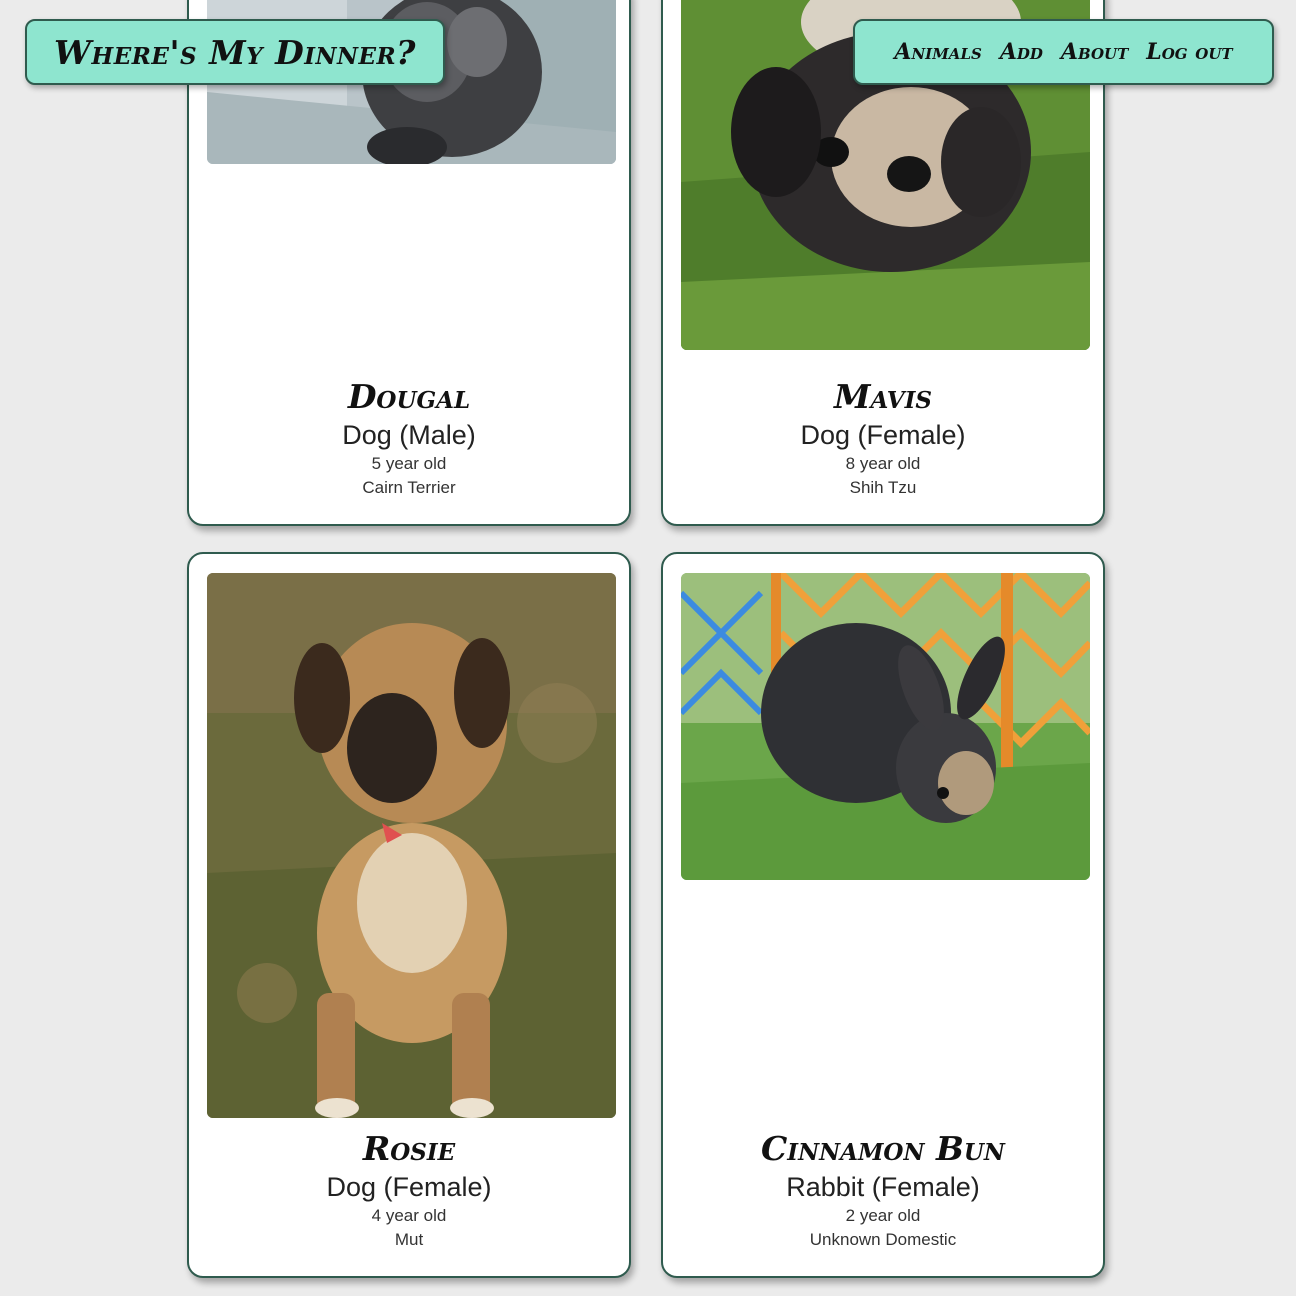 Image resolution: width=1296 pixels, height=1296 pixels. What do you see at coordinates (411, 845) in the screenshot?
I see `animal-photo-rosie` at bounding box center [411, 845].